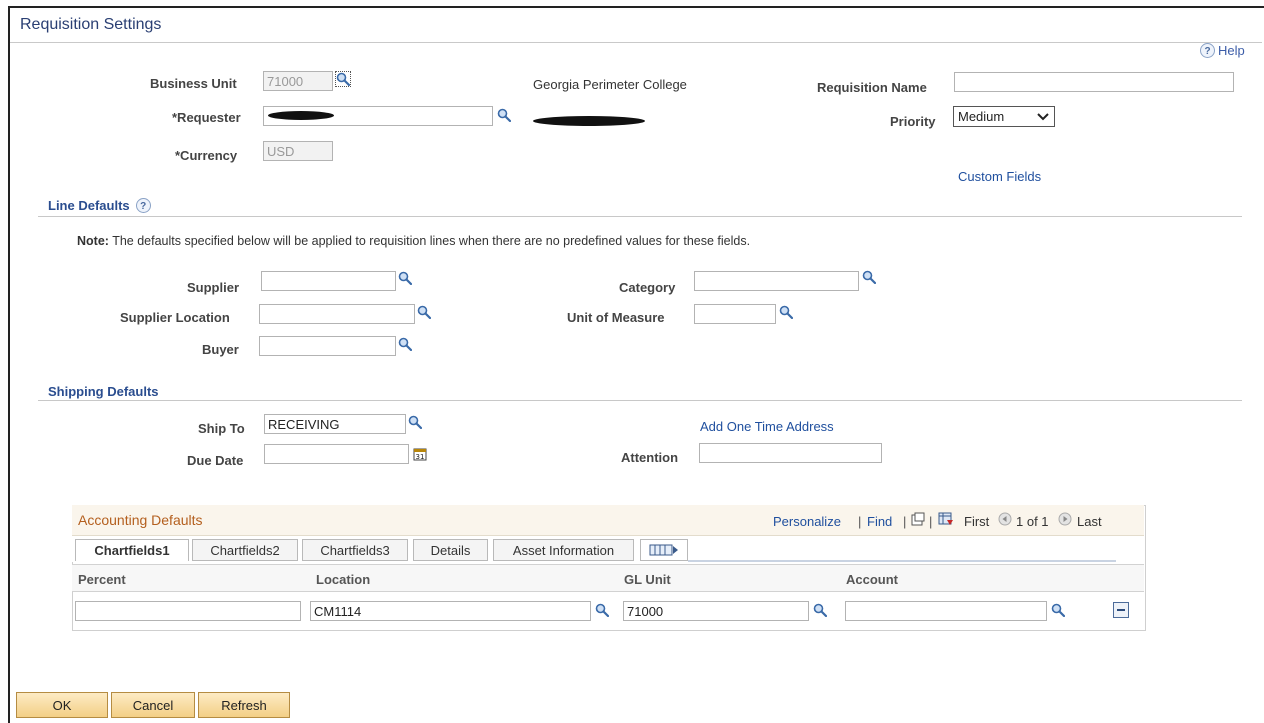  What do you see at coordinates (450, 611) in the screenshot?
I see `location-field` at bounding box center [450, 611].